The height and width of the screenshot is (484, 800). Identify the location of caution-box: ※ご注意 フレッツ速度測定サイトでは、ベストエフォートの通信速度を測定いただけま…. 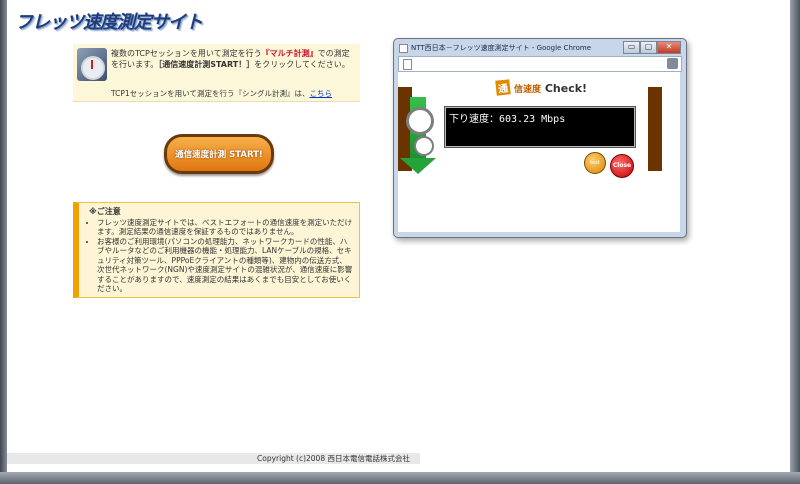
(216, 250).